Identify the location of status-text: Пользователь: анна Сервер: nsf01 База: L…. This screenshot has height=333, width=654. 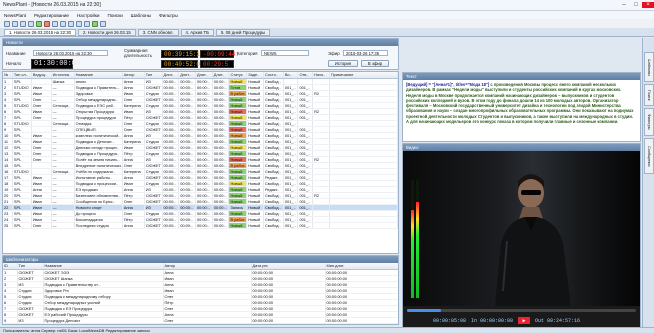
(76, 330).